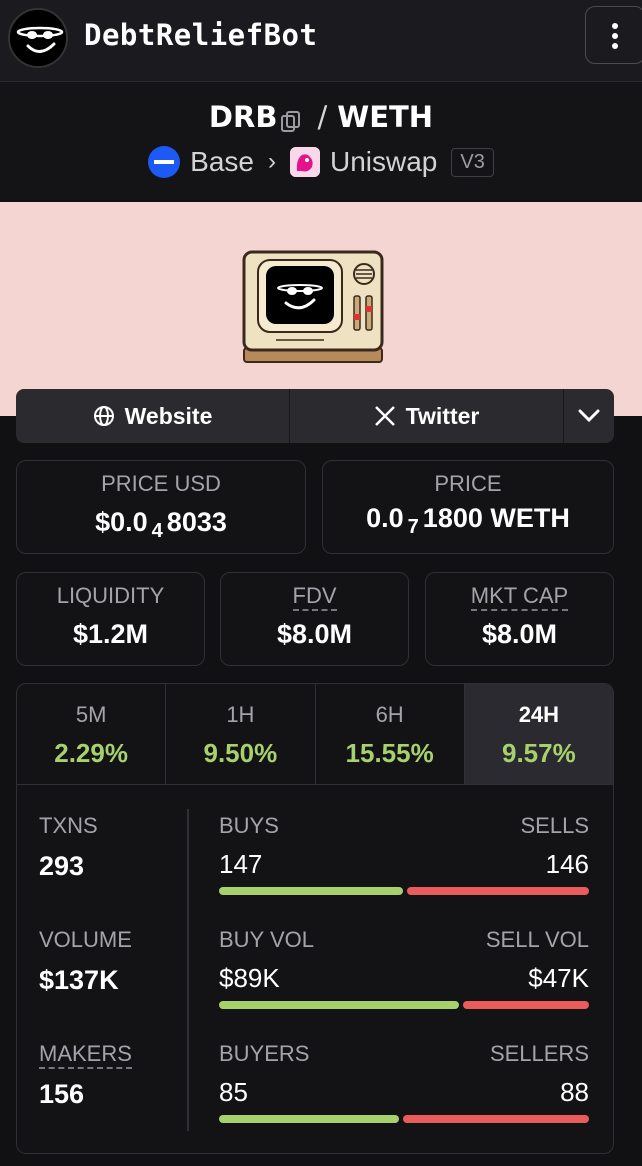 This screenshot has height=1166, width=642. What do you see at coordinates (321, 162) in the screenshot?
I see `chain-dex-row: Base › Uniswap V3` at bounding box center [321, 162].